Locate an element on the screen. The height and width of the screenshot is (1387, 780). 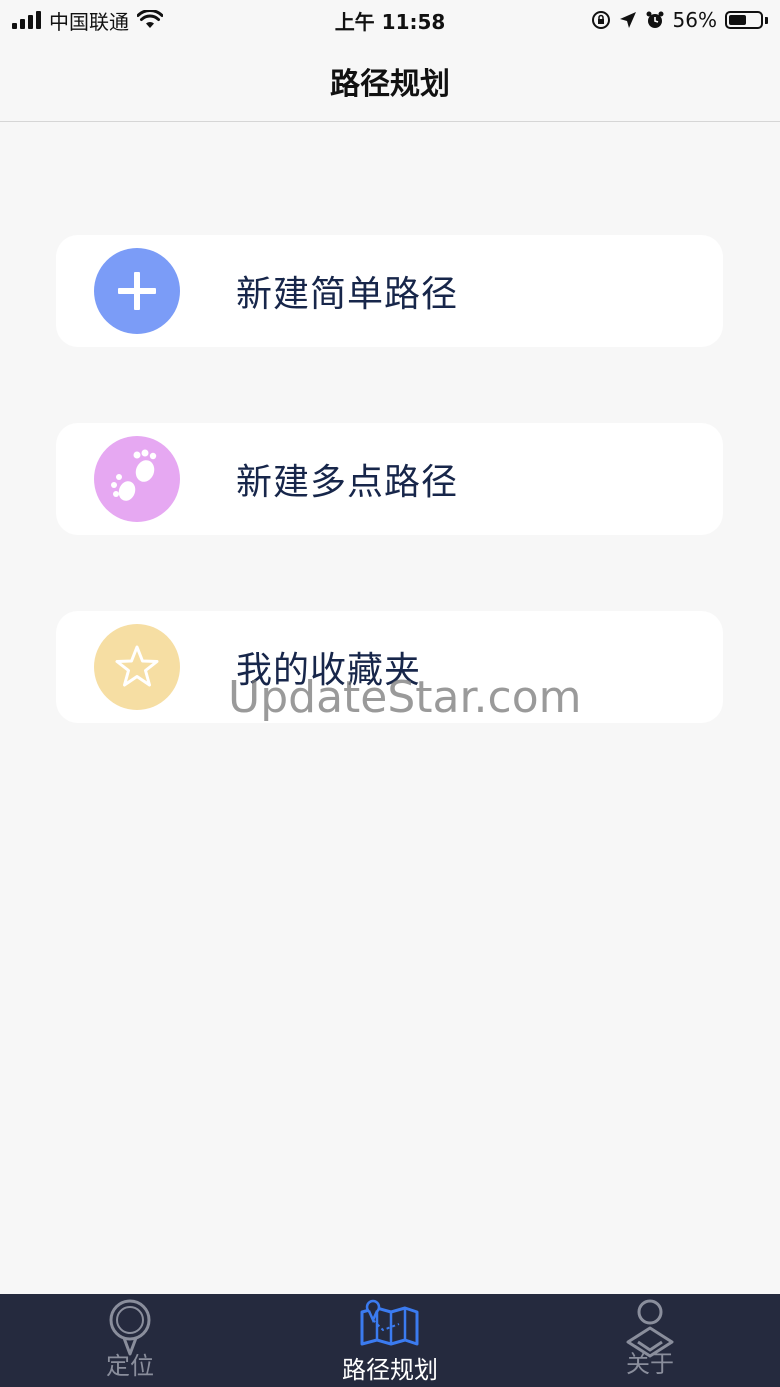
navigation-bar: 路径规划 is located at coordinates (390, 81).